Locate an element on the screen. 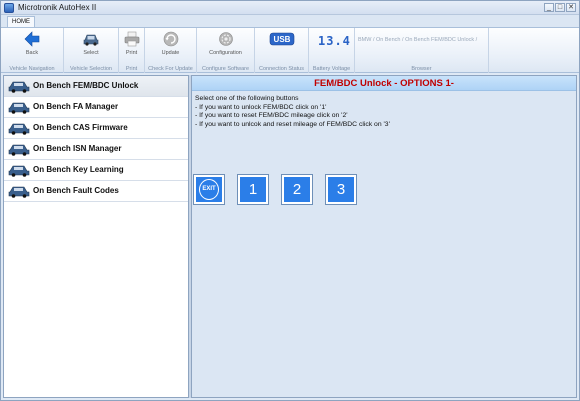 Image resolution: width=580 pixels, height=401 pixels. nav-item-label: On Bench FEM/BDC Unlock is located at coordinates (86, 85).